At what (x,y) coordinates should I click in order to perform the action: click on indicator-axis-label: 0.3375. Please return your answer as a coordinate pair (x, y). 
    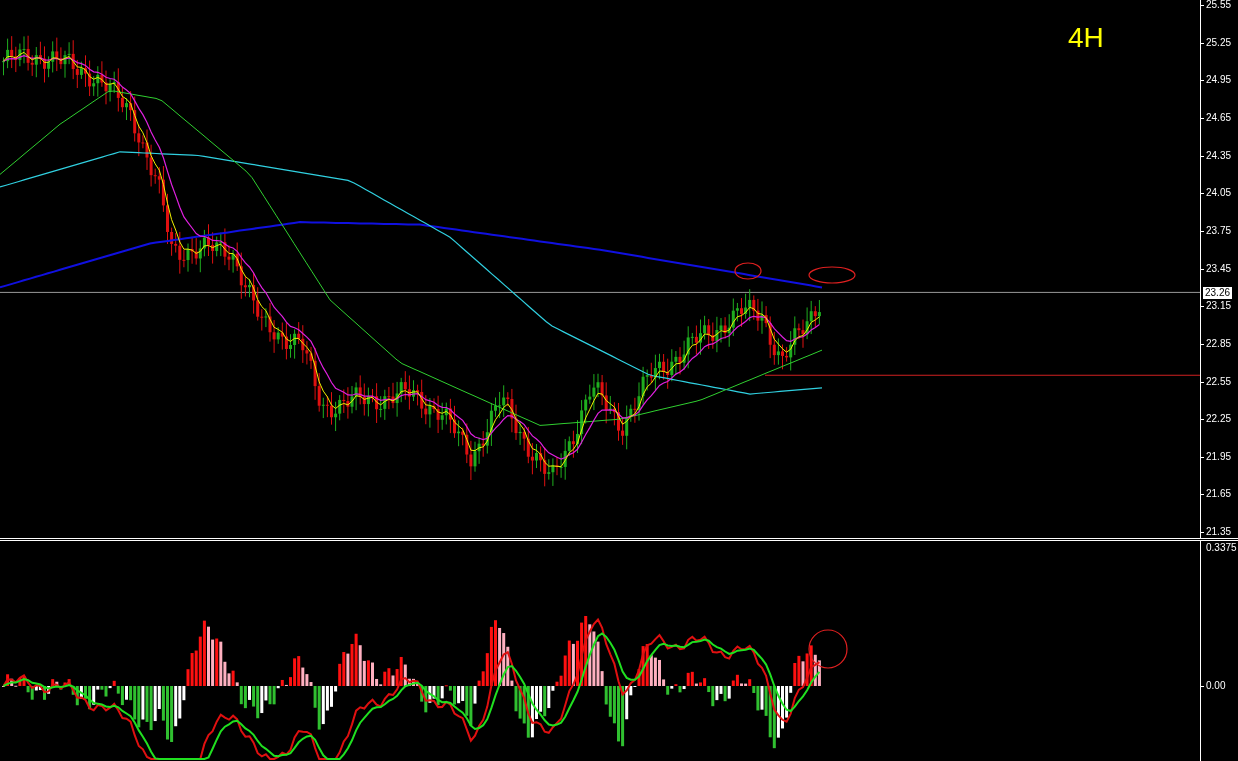
    Looking at the image, I should click on (1221, 548).